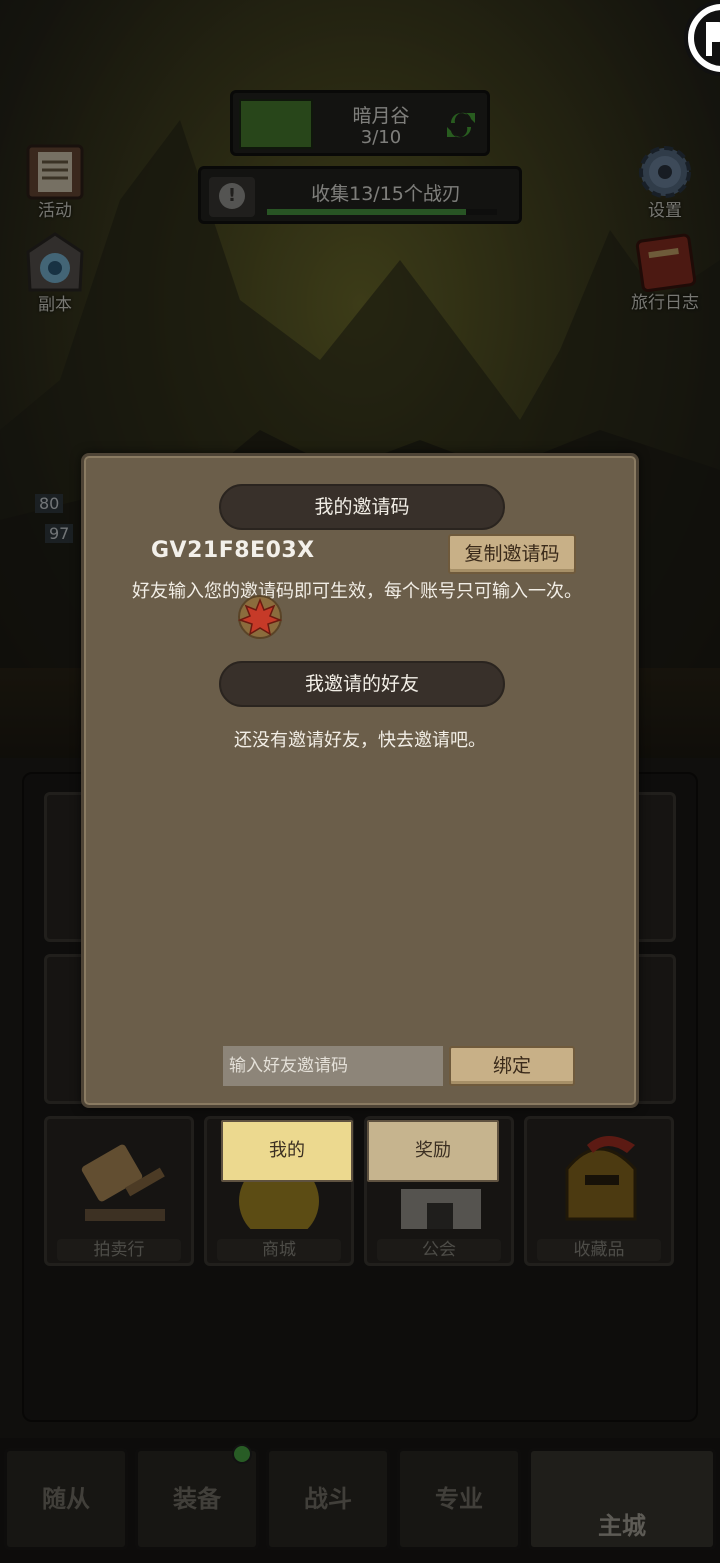 The height and width of the screenshot is (1563, 720). What do you see at coordinates (512, 554) in the screenshot?
I see `copy-invite-code-button: 复制邀请码` at bounding box center [512, 554].